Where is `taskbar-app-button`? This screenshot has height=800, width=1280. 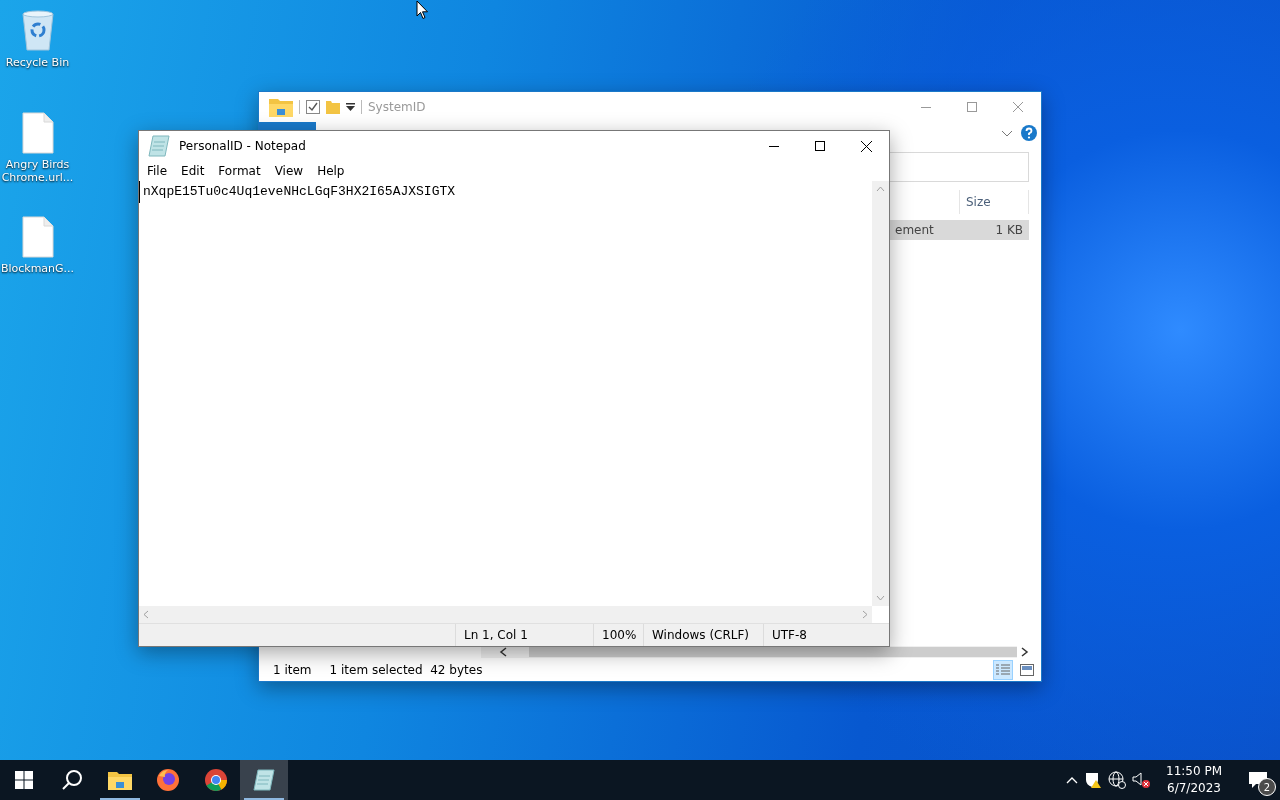 taskbar-app-button is located at coordinates (264, 780).